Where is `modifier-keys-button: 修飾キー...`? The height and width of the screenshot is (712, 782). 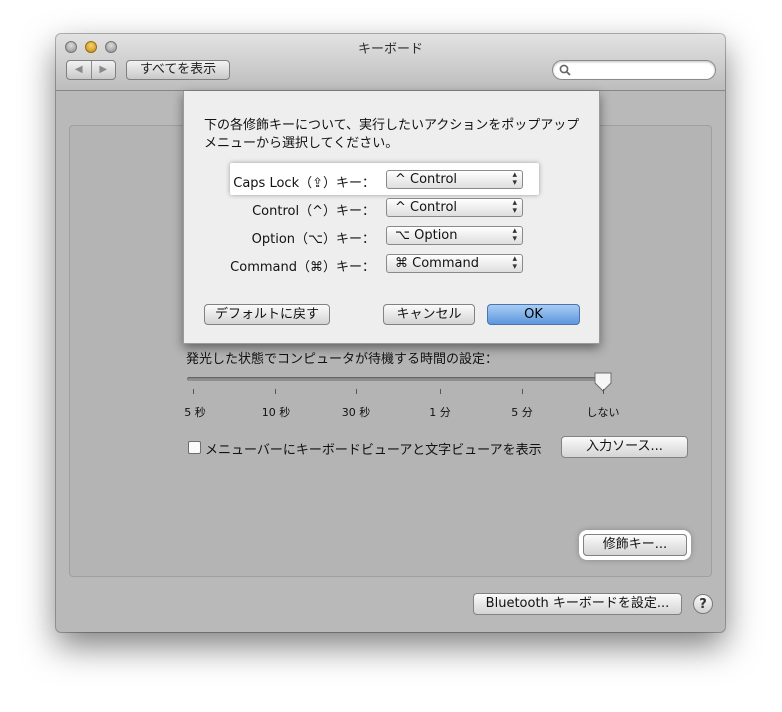 modifier-keys-button: 修飾キー... is located at coordinates (635, 545).